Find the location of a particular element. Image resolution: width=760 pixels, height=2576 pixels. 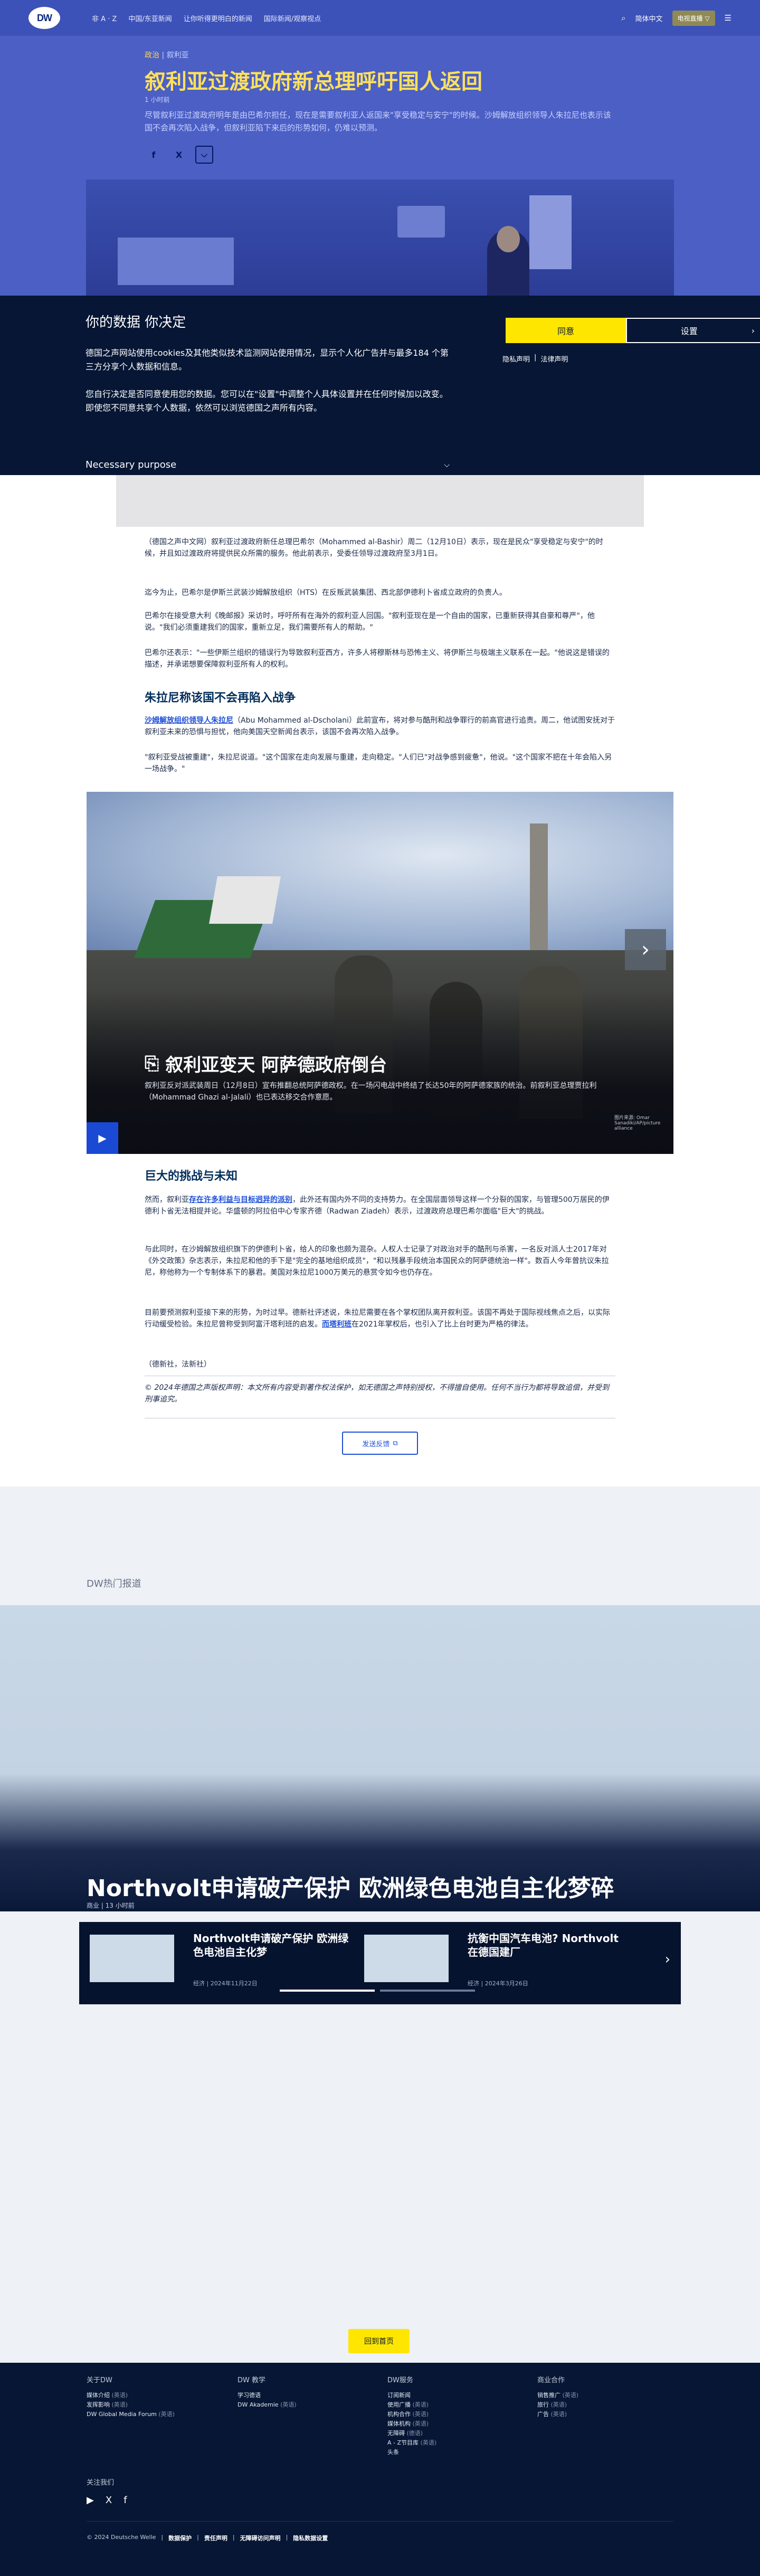

external-link-icon: ⧉ is located at coordinates (395, 1443).